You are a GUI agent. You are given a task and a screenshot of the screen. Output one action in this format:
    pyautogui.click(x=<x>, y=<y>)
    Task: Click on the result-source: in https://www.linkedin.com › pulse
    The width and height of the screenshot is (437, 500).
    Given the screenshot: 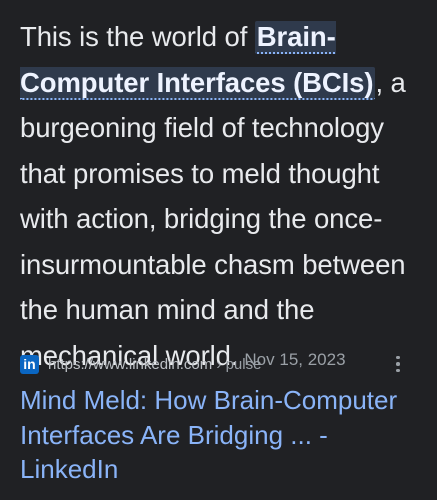 What is the action you would take?
    pyautogui.click(x=220, y=364)
    